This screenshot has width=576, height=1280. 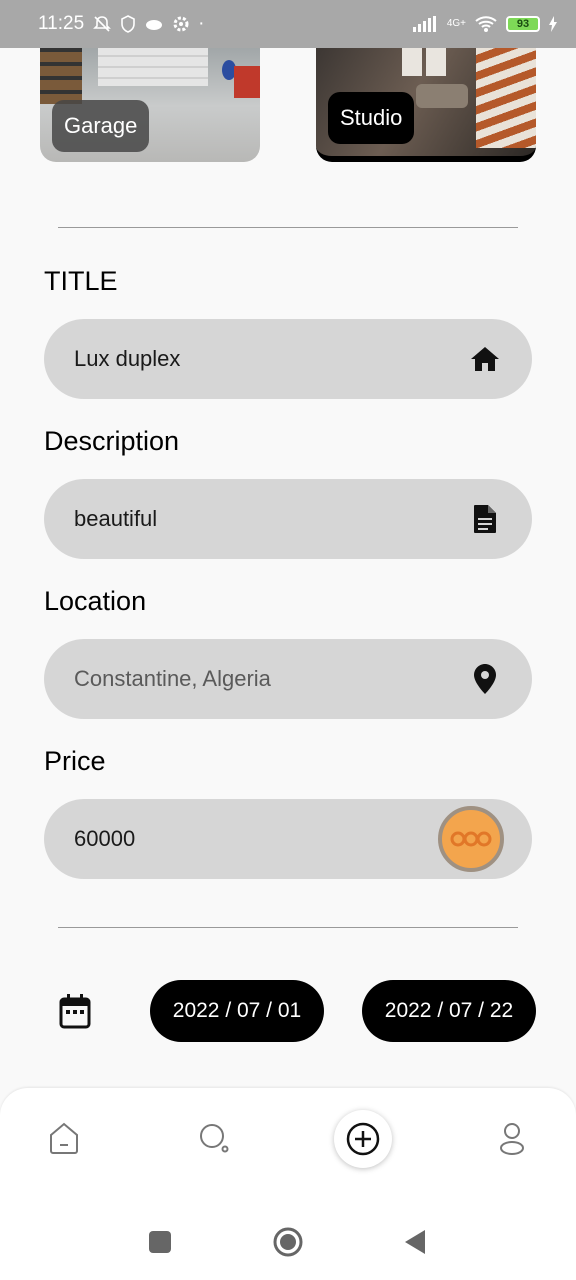 What do you see at coordinates (449, 1011) in the screenshot?
I see `end-date-button: 2022 / 07 / 22` at bounding box center [449, 1011].